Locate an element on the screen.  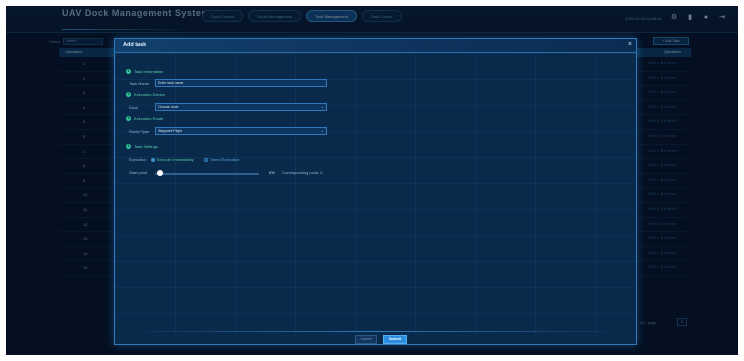
task-name-label: Task Name is located at coordinates (139, 83).